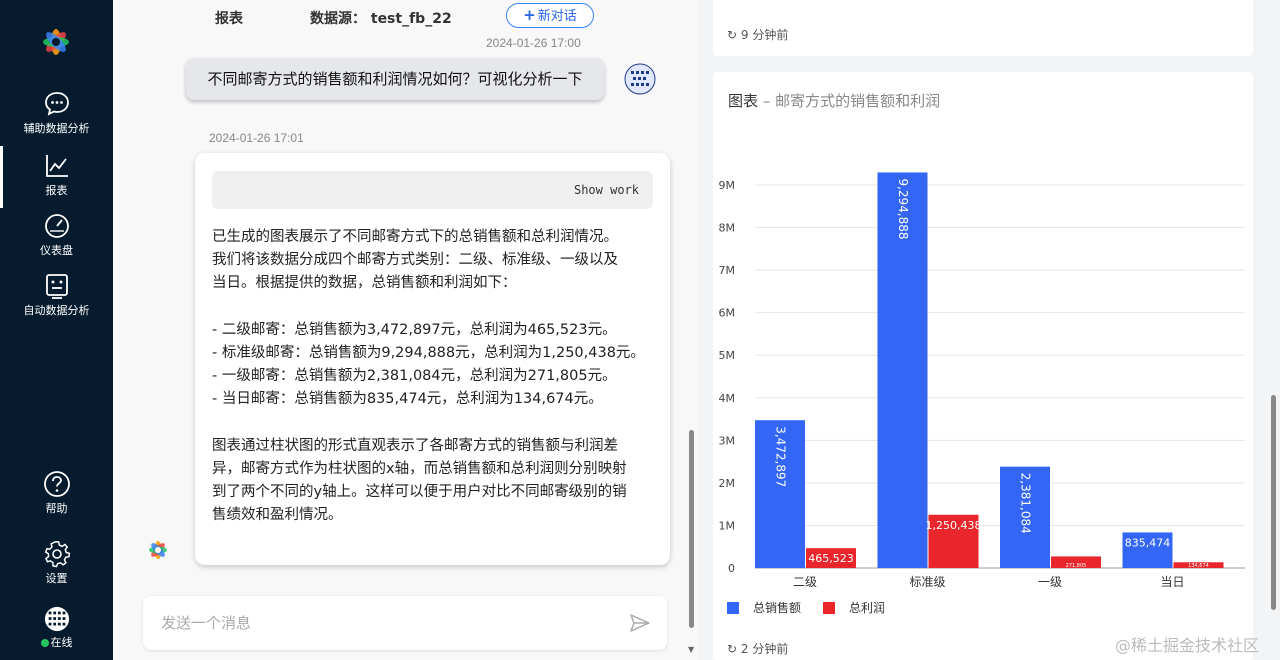  I want to click on y-tick-label: 3M, so click(727, 440).